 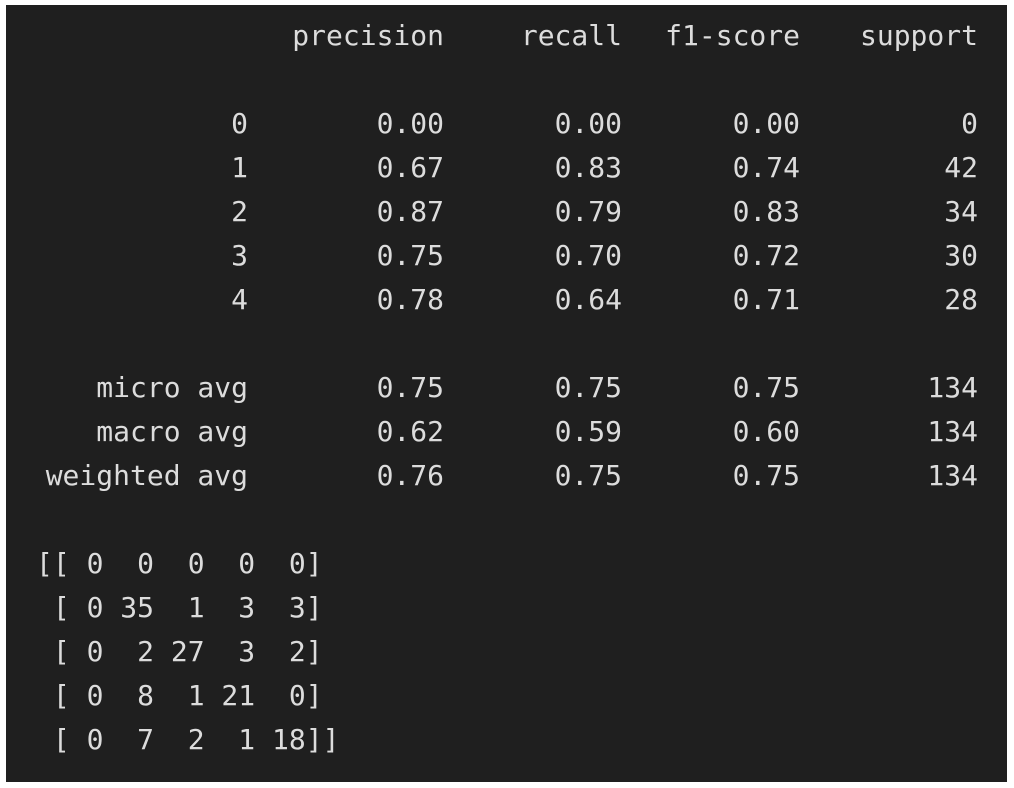 I want to click on support-value: 0, so click(x=969, y=123).